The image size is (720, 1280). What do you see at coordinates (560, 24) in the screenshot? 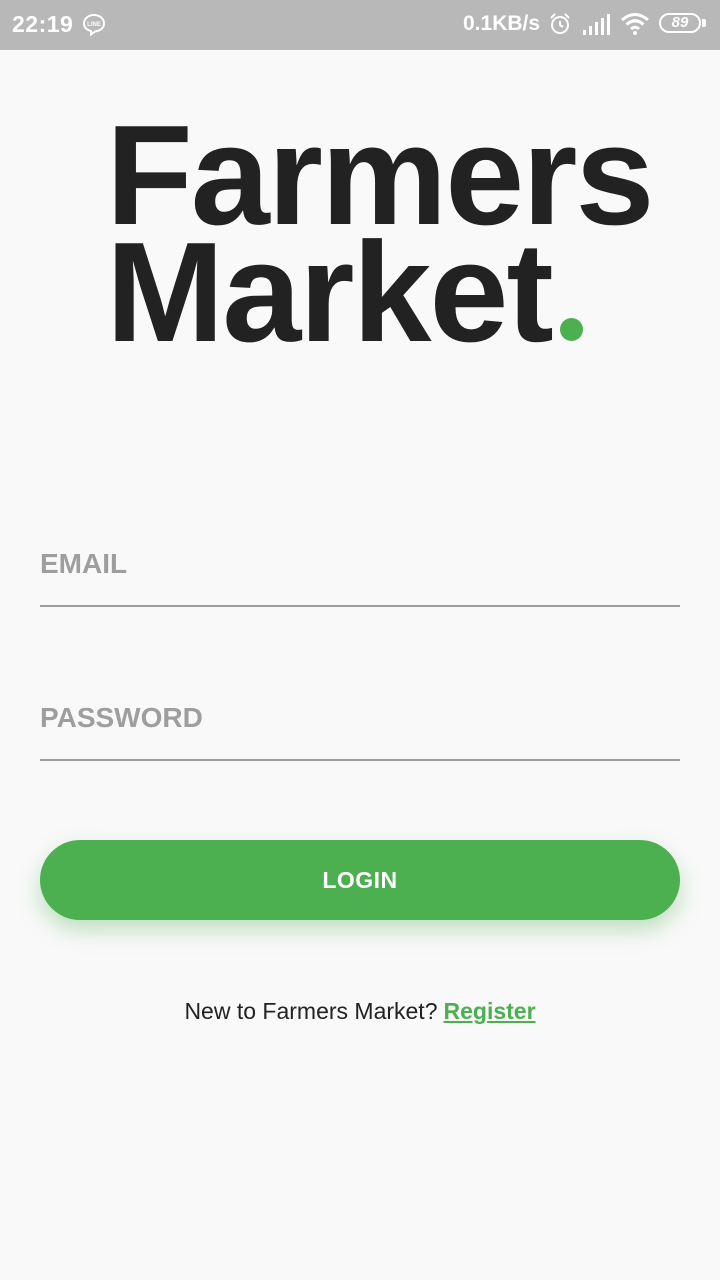
I see `alarm-icon` at bounding box center [560, 24].